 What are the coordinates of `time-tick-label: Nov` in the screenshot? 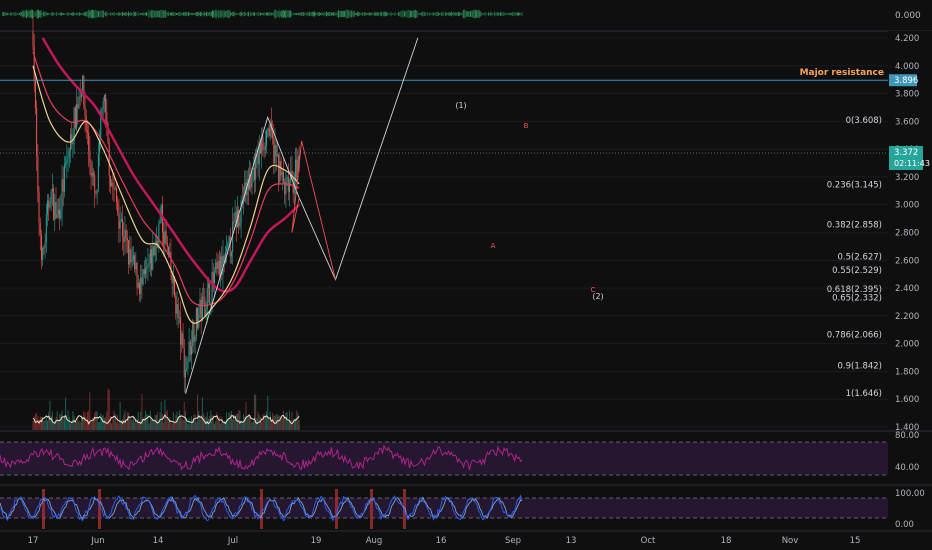 It's located at (790, 541).